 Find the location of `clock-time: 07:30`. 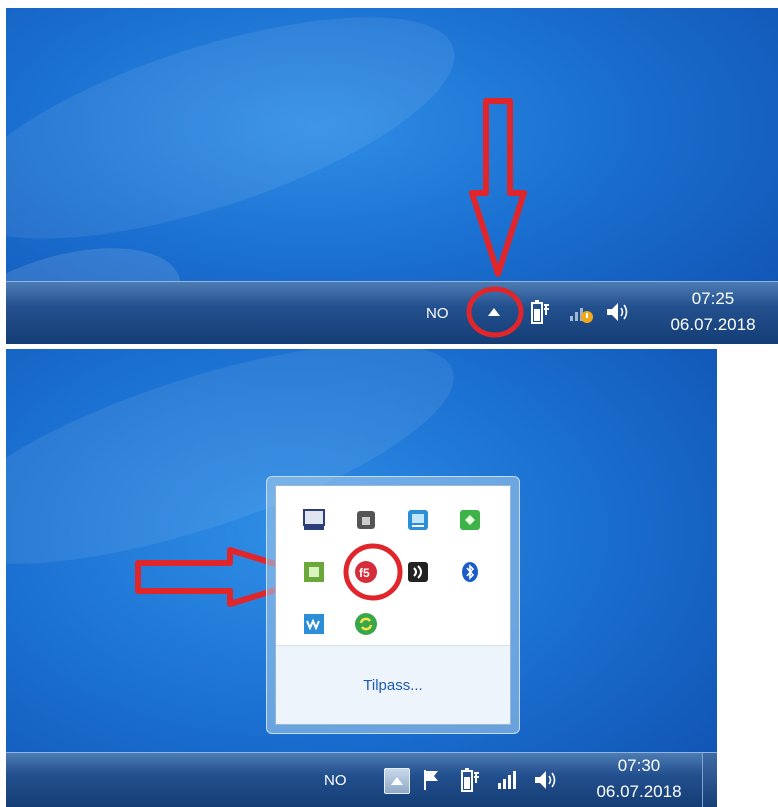

clock-time: 07:30 is located at coordinates (639, 765).